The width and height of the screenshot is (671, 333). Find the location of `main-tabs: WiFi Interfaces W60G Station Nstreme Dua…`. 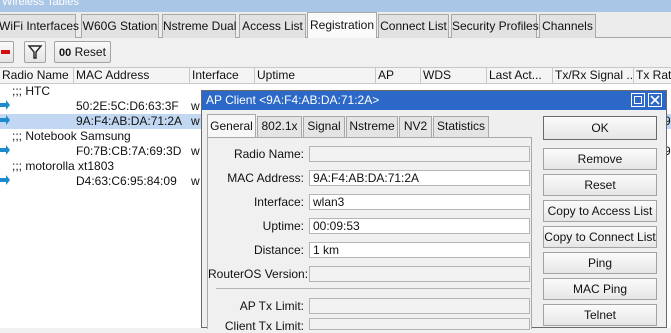

main-tabs: WiFi Interfaces W60G Station Nstreme Dua… is located at coordinates (335, 25).